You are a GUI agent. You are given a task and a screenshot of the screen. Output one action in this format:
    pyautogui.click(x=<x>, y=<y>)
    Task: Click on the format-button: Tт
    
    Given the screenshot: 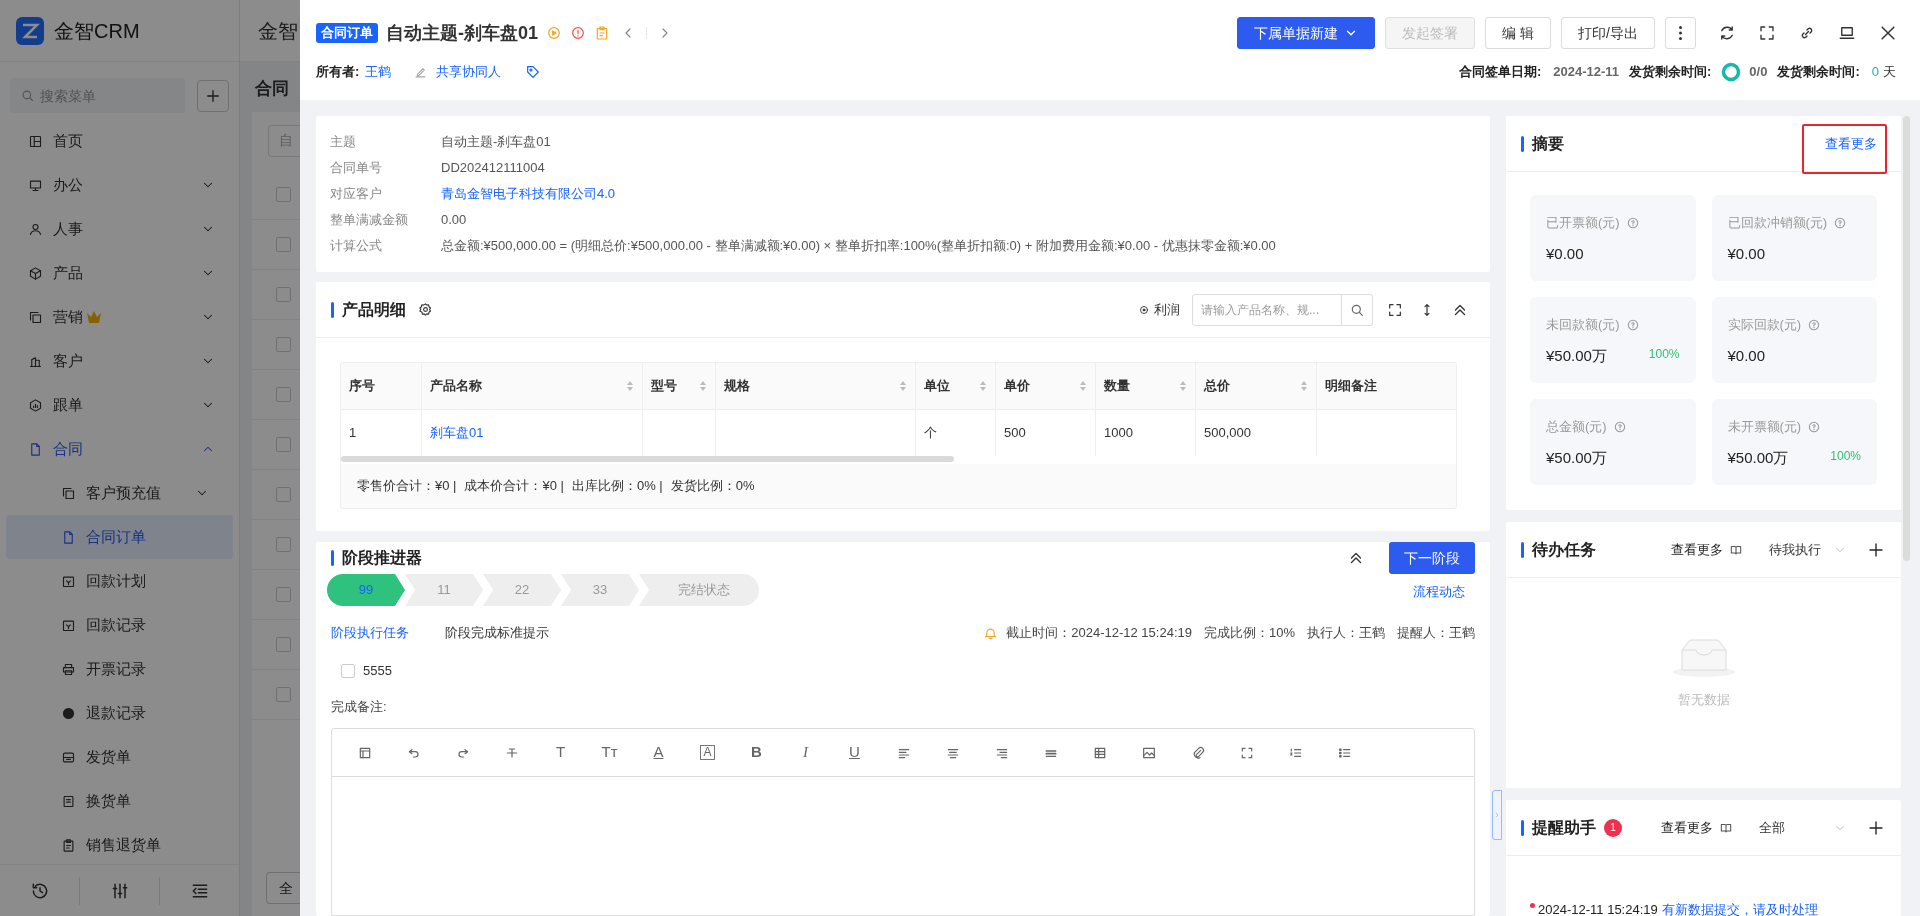 What is the action you would take?
    pyautogui.click(x=609, y=752)
    